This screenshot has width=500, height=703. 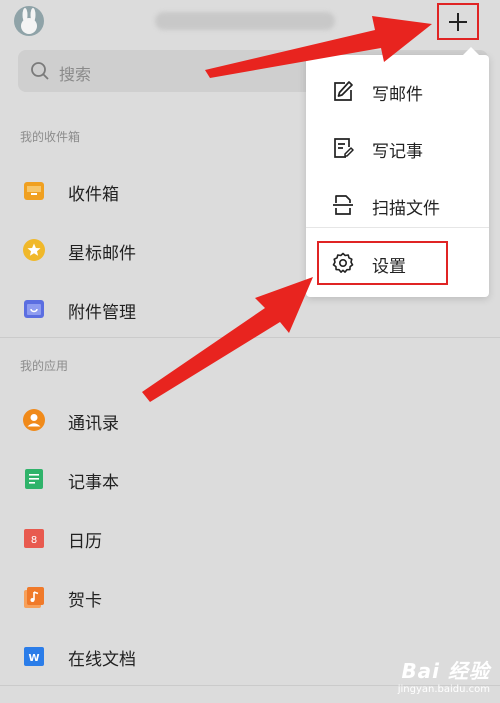 I want to click on rabbit-avatar-icon, so click(x=29, y=21).